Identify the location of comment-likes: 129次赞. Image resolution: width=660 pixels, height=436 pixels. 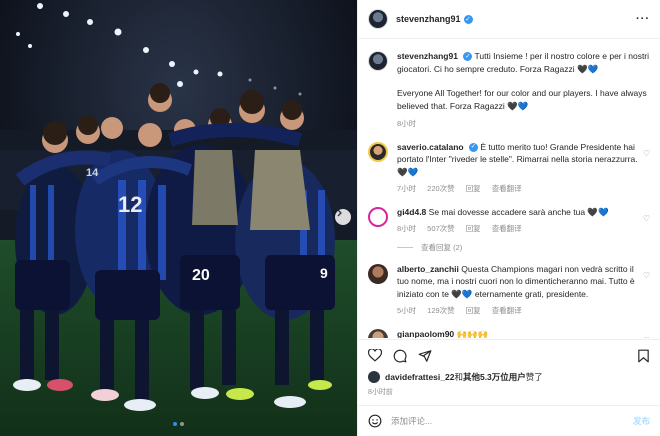
(441, 311).